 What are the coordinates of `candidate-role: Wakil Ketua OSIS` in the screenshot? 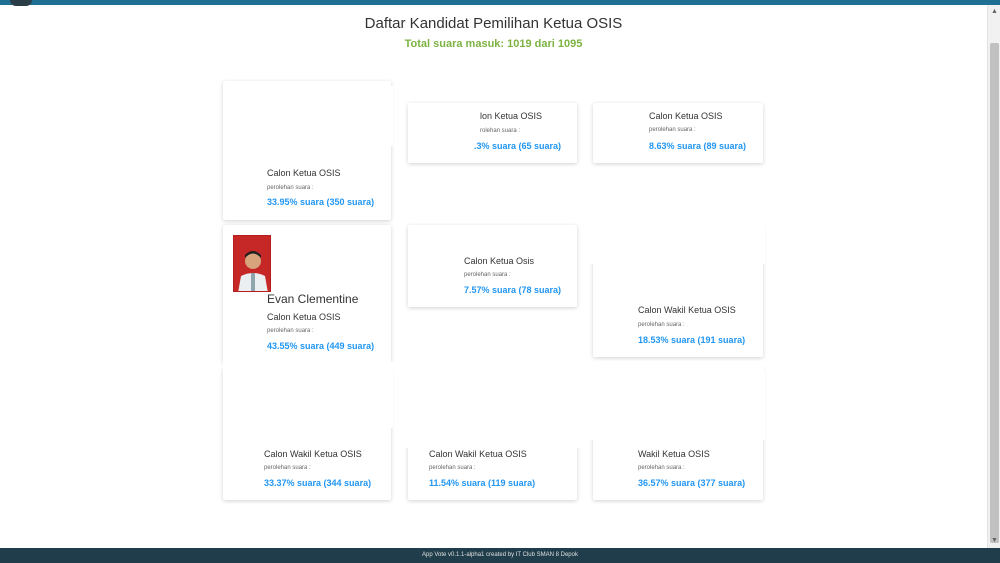 It's located at (674, 454).